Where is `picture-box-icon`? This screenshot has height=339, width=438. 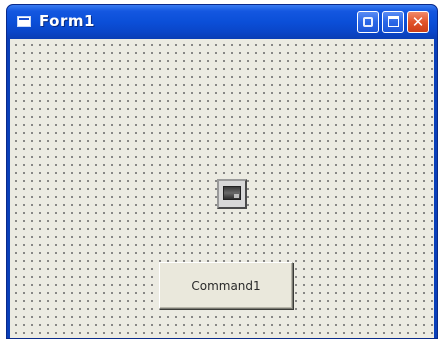
picture-box-icon is located at coordinates (232, 193).